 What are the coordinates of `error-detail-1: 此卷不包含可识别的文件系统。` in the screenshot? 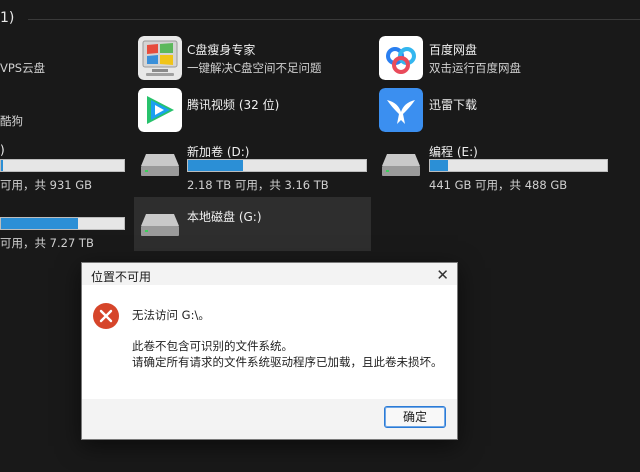 It's located at (212, 346).